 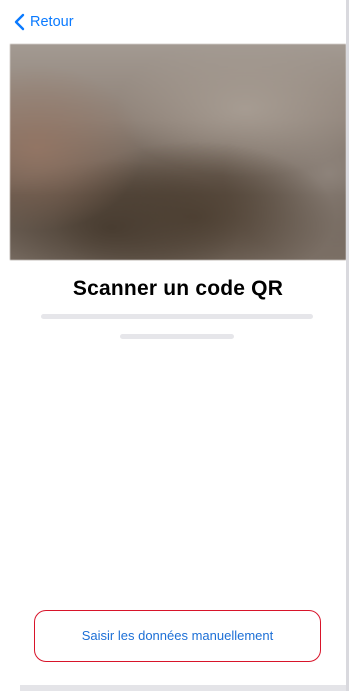 I want to click on manual-entry-button: Saisir les données manuellement, so click(x=177, y=636).